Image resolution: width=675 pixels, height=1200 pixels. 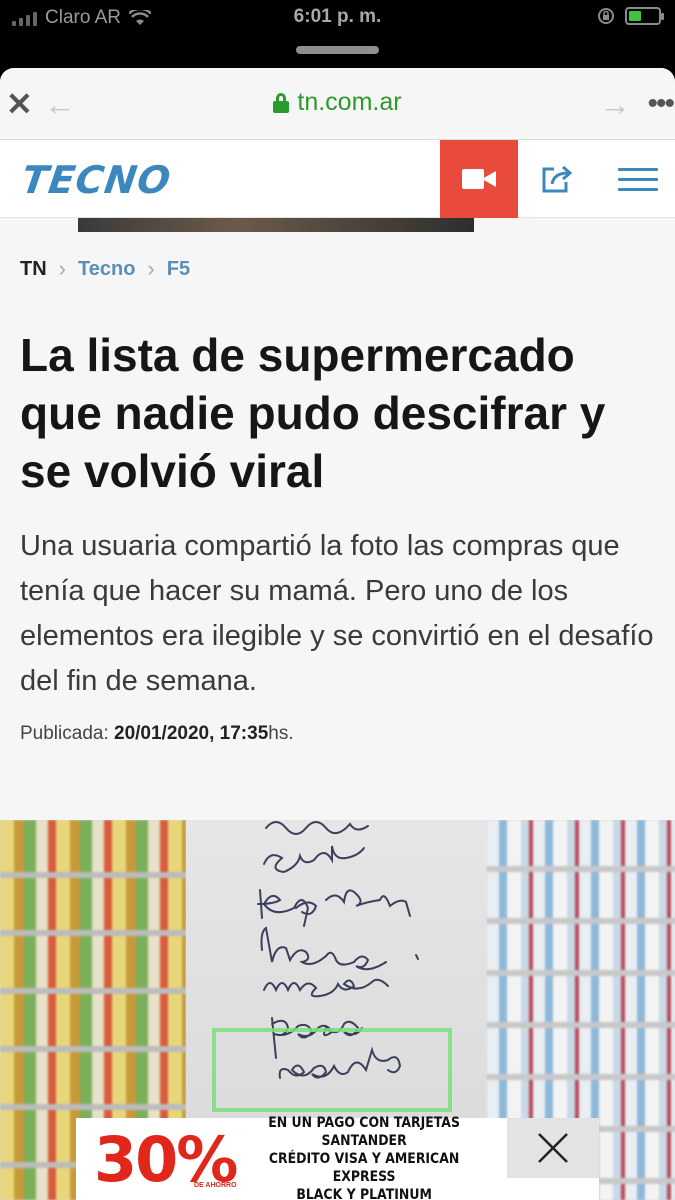 What do you see at coordinates (660, 104) in the screenshot?
I see `more-options-icon: •••` at bounding box center [660, 104].